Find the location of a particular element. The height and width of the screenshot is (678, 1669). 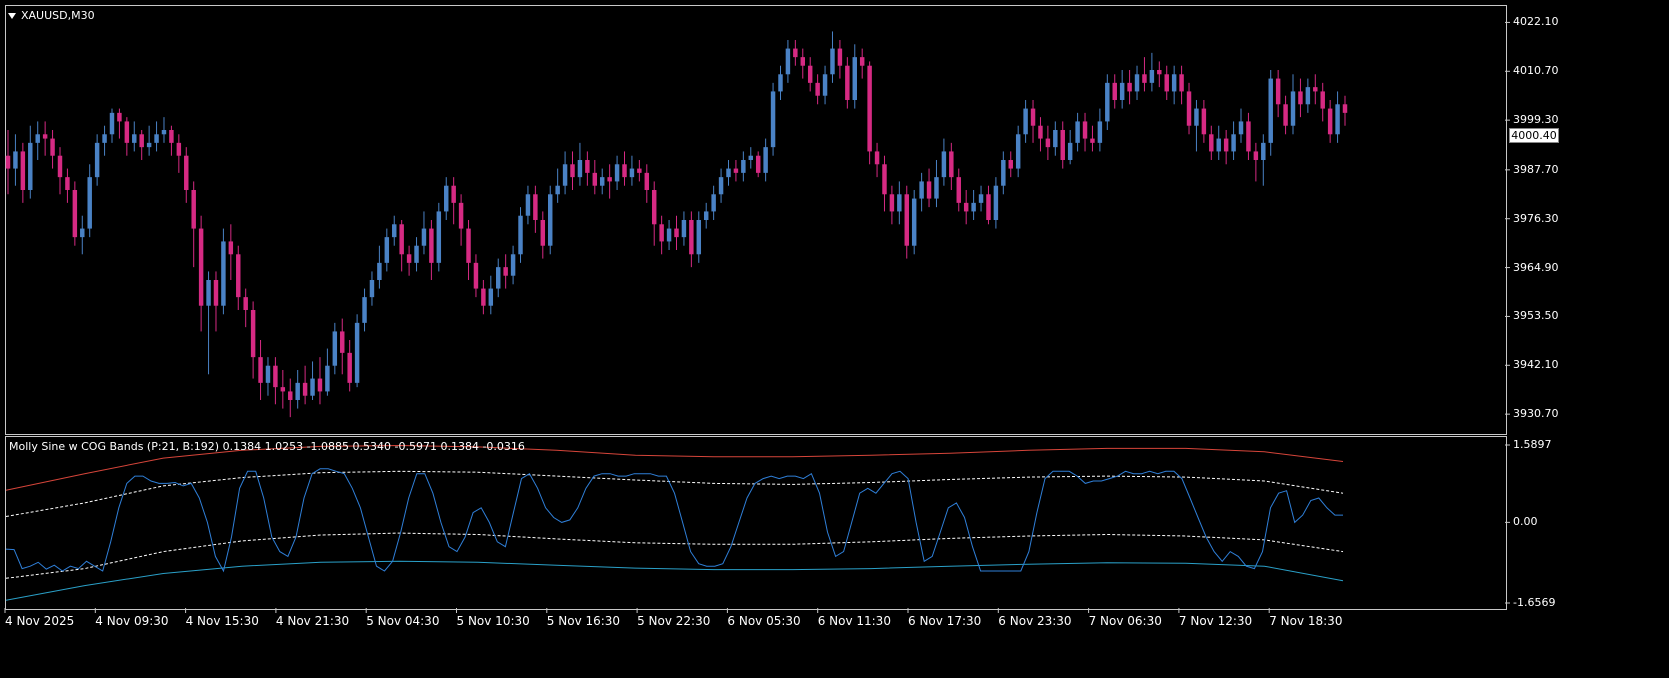

time-axis-label: 5 Nov 22:30 is located at coordinates (674, 621).